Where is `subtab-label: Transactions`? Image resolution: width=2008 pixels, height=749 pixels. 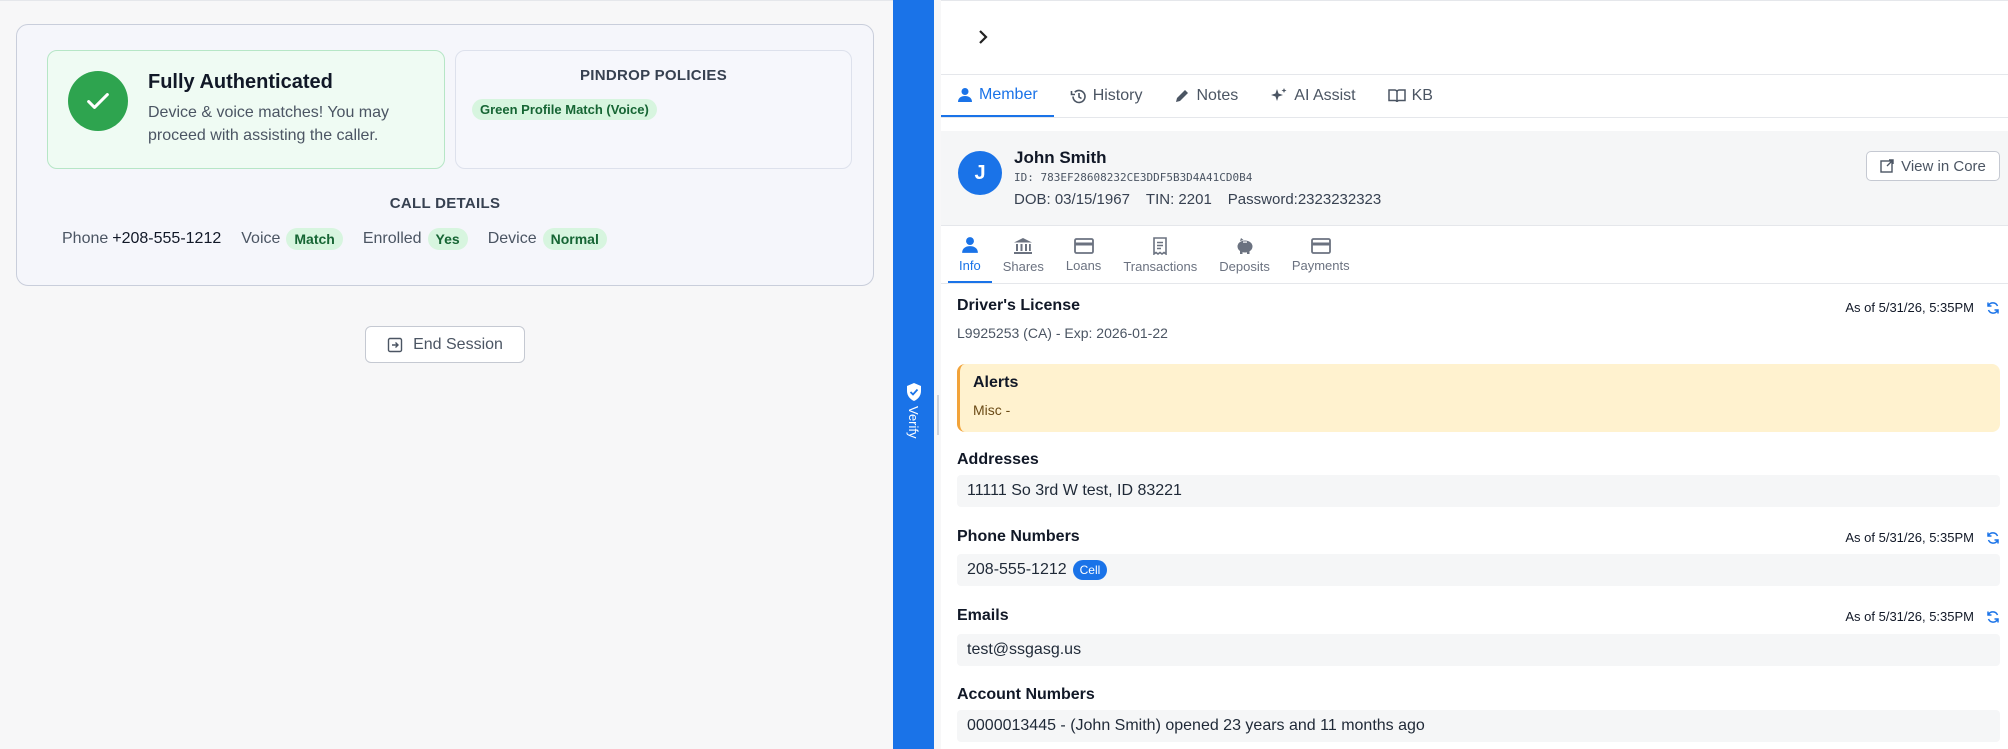 subtab-label: Transactions is located at coordinates (1160, 266).